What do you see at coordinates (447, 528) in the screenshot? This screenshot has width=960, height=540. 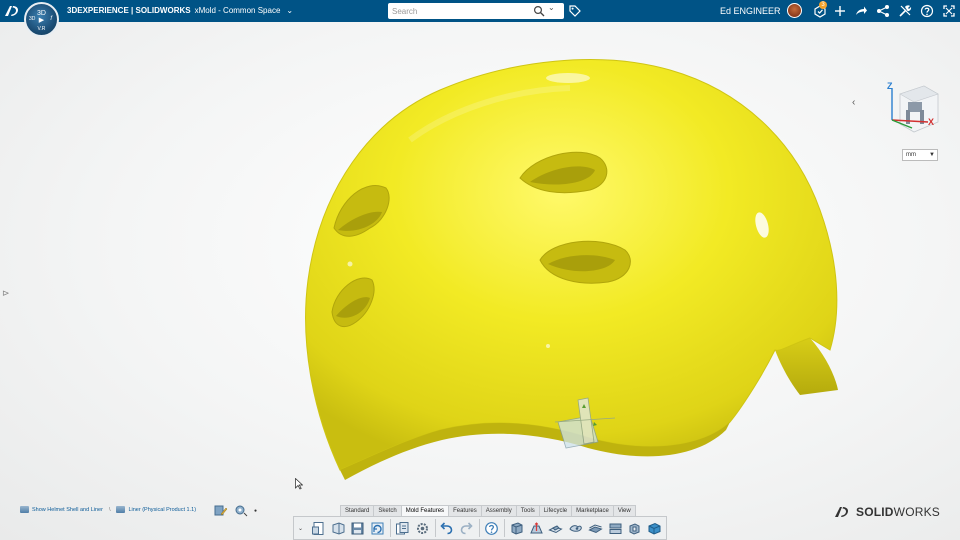 I see `undo-icon` at bounding box center [447, 528].